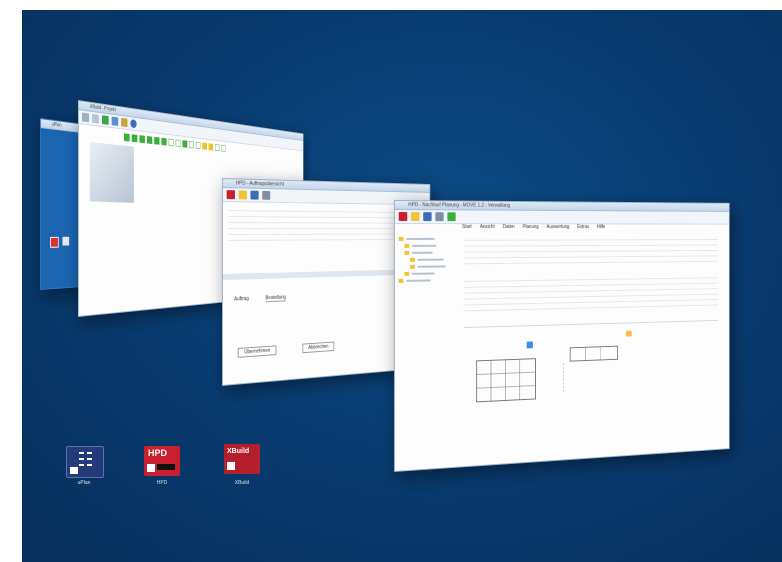  What do you see at coordinates (318, 347) in the screenshot?
I see `cancel-button: Abbrechen` at bounding box center [318, 347].